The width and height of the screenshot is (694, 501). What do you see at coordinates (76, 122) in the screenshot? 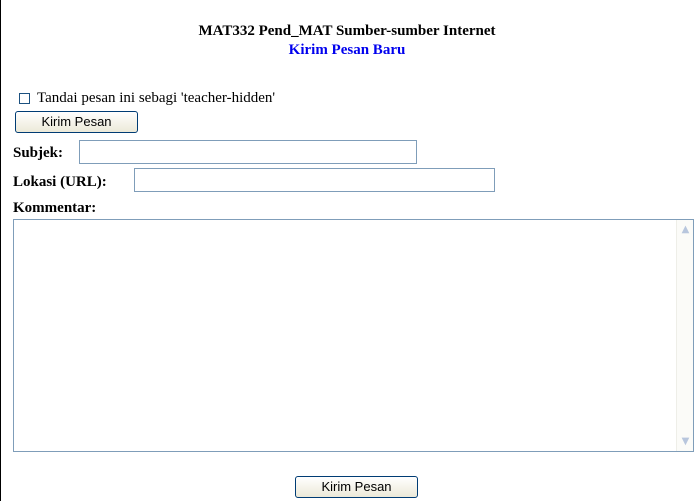
I see `send-message-button-top: Kirim Pesan` at bounding box center [76, 122].